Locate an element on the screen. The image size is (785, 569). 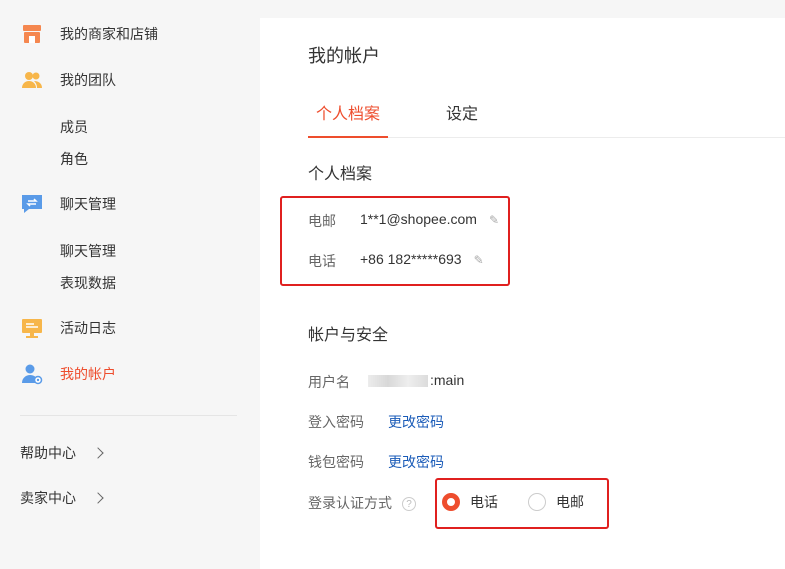
email-label: 电邮 is located at coordinates (322, 221).